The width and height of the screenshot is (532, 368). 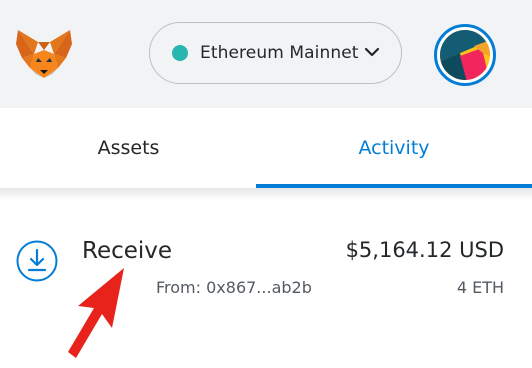 I want to click on tab-bar-divider, so click(x=266, y=194).